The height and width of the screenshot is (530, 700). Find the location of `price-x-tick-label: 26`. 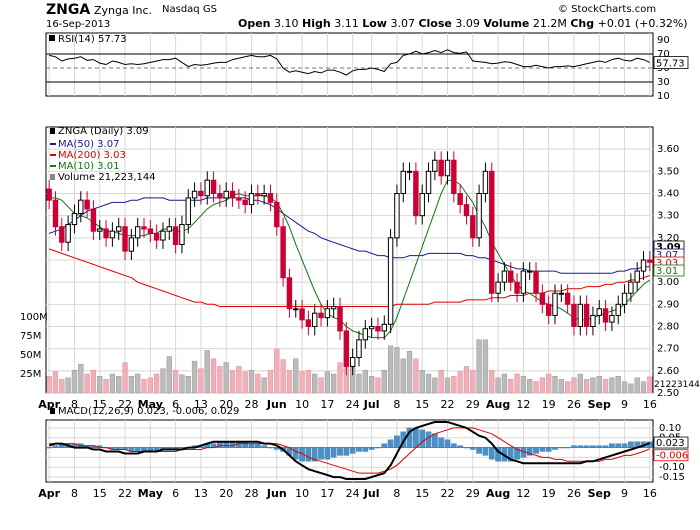

price-x-tick-label: 26 is located at coordinates (574, 404).